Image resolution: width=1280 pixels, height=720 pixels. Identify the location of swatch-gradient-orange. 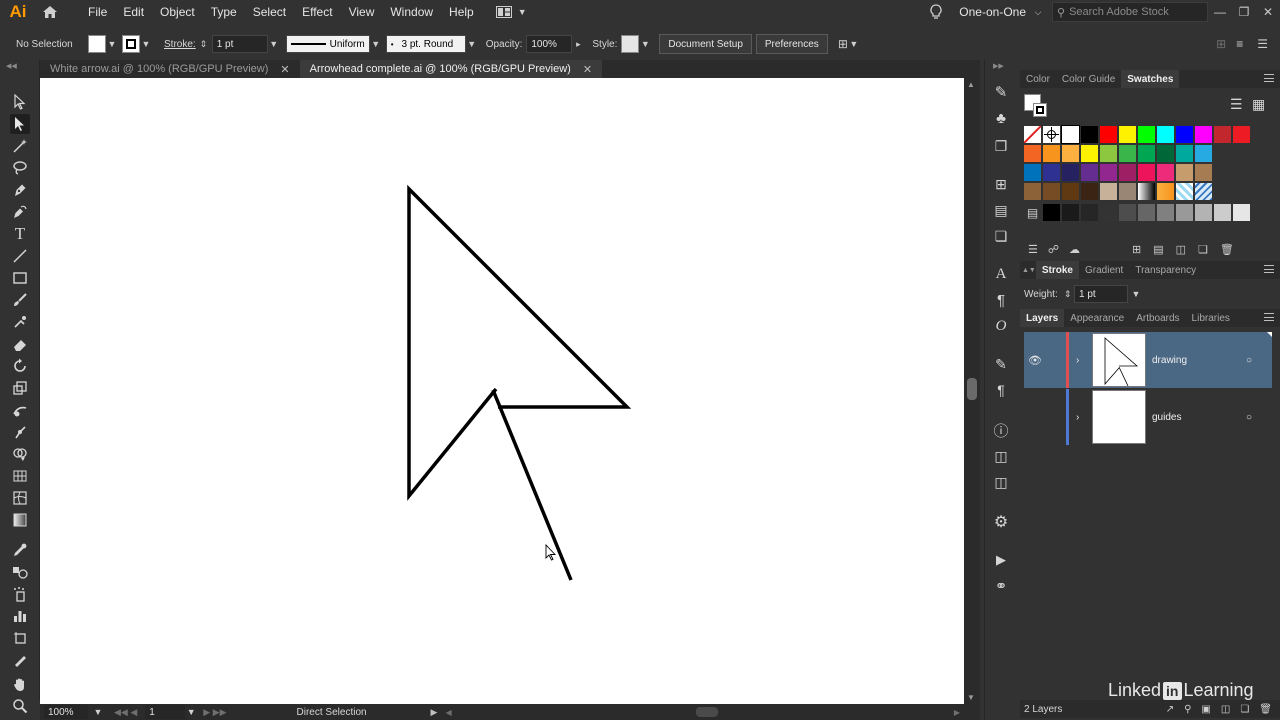
(1165, 191).